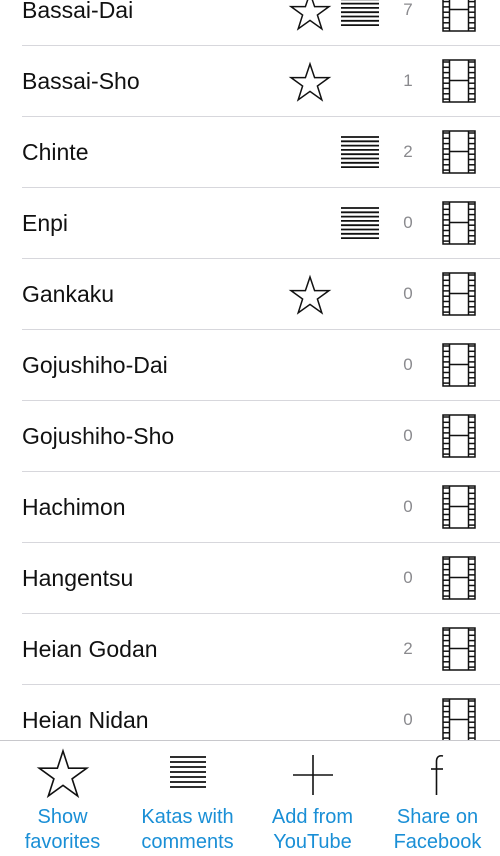 This screenshot has width=500, height=856. I want to click on facebook-f-icon, so click(436, 774).